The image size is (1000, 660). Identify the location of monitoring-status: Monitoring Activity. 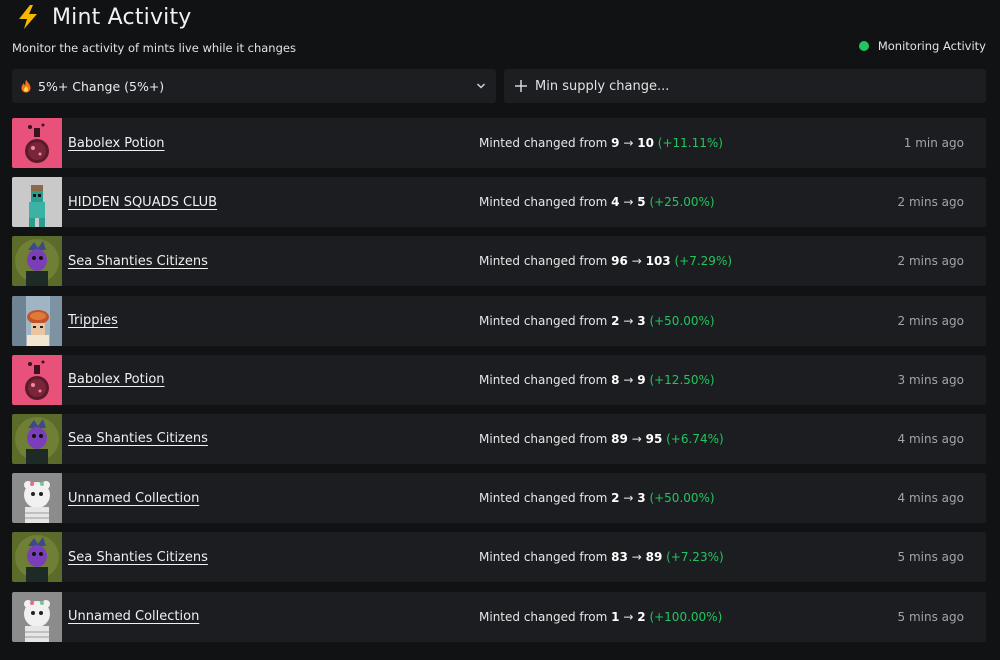
(922, 46).